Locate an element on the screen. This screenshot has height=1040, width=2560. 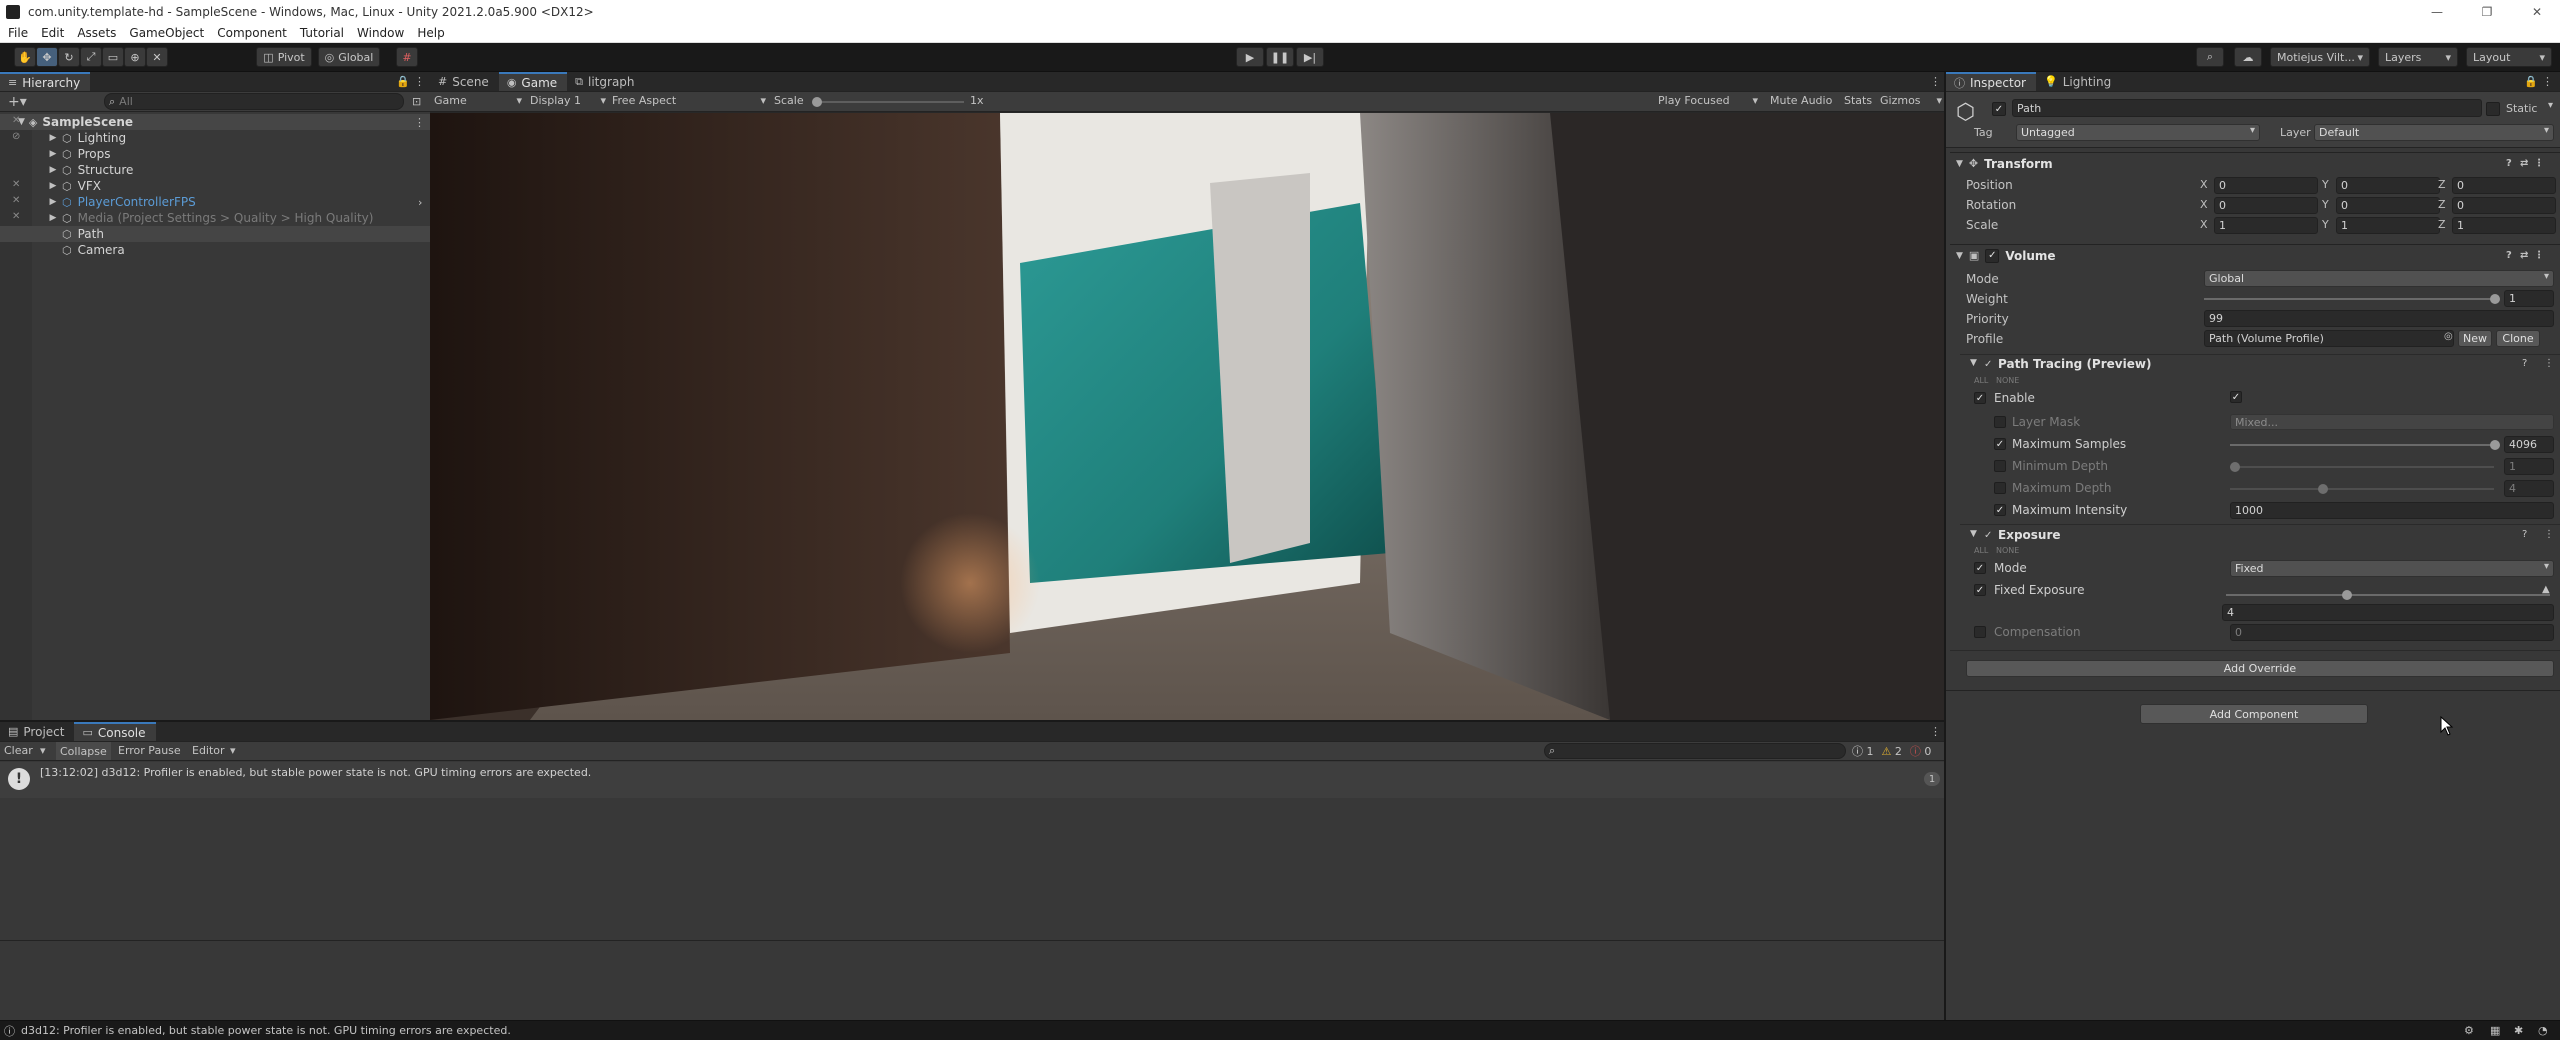
weight-slider-knob is located at coordinates (2495, 299).